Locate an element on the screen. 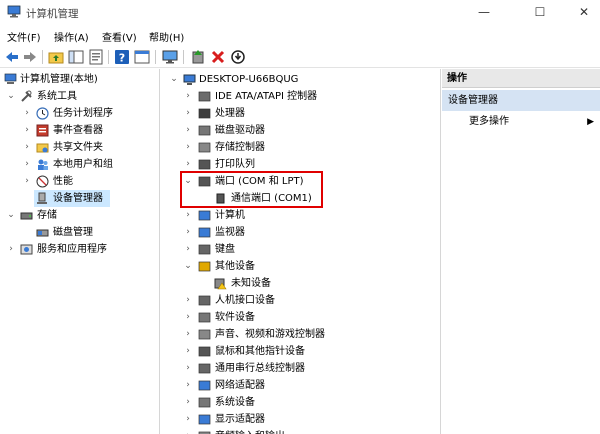  device-category-row: › 网络适配器 is located at coordinates (300, 385).